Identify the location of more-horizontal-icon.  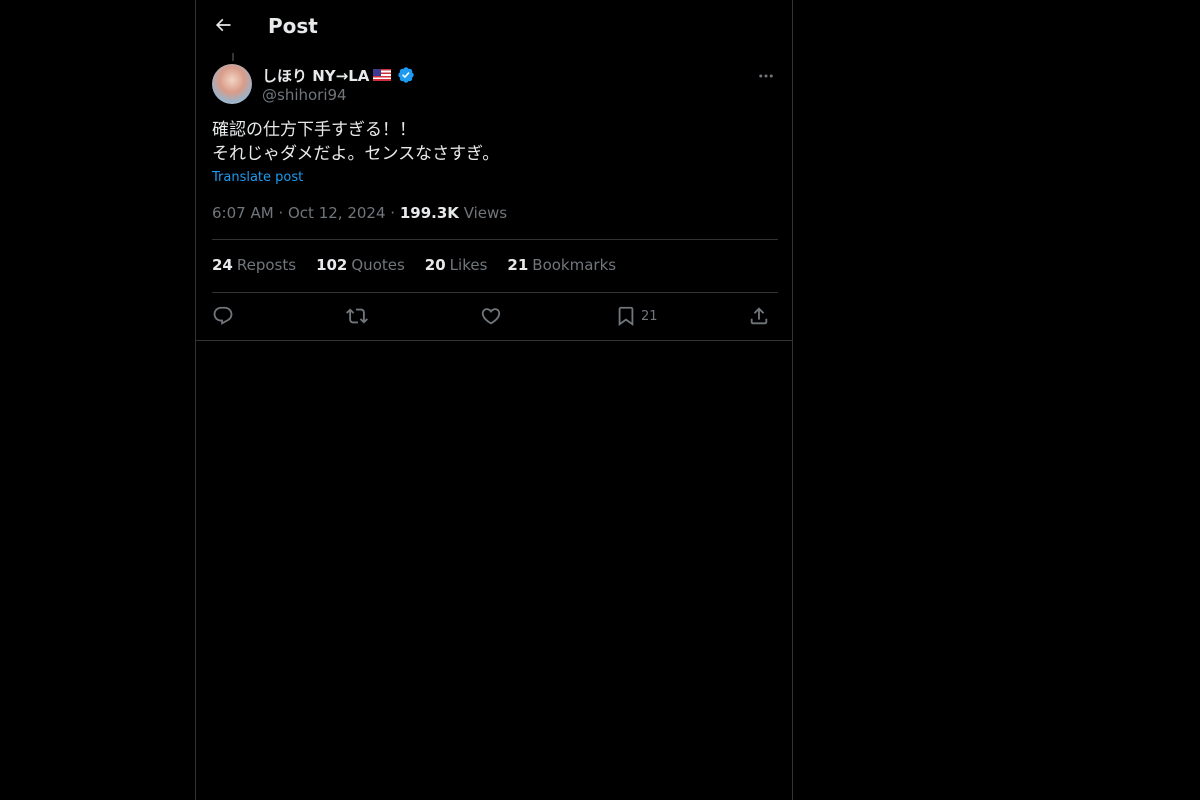
(766, 76).